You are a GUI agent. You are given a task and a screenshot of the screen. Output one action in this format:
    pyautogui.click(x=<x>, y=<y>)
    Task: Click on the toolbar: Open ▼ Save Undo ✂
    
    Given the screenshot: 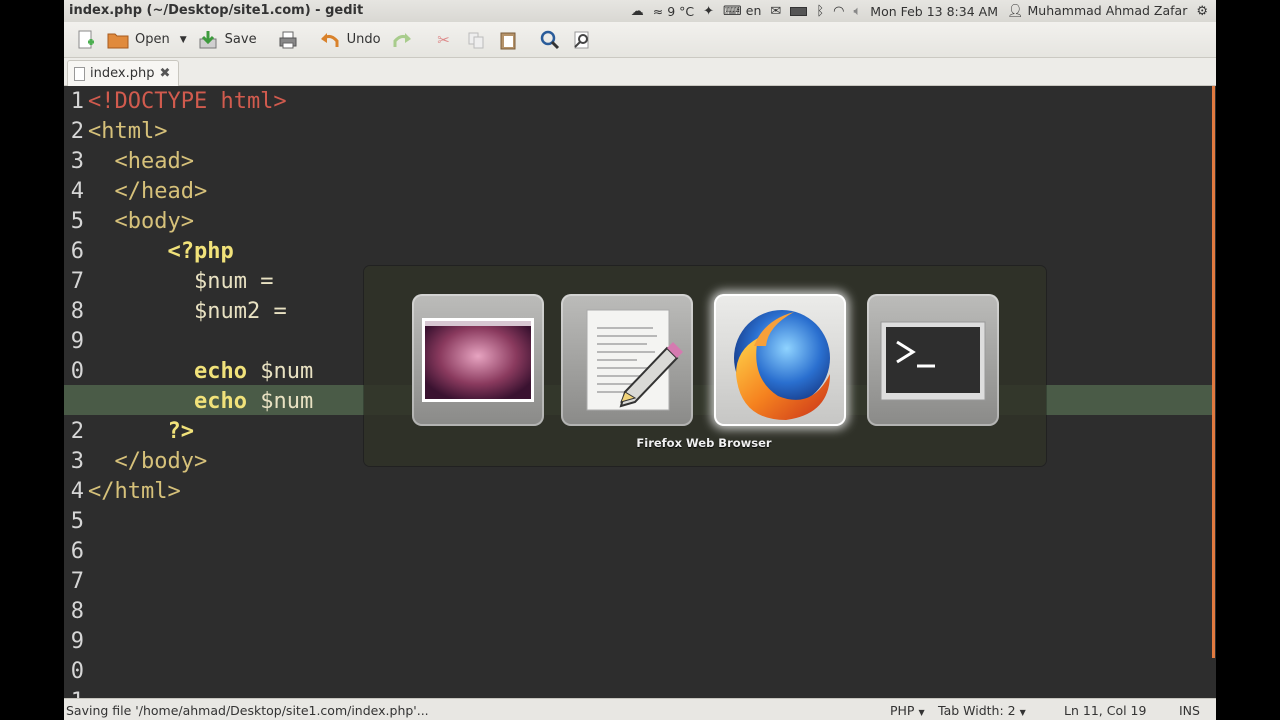 What is the action you would take?
    pyautogui.click(x=640, y=40)
    